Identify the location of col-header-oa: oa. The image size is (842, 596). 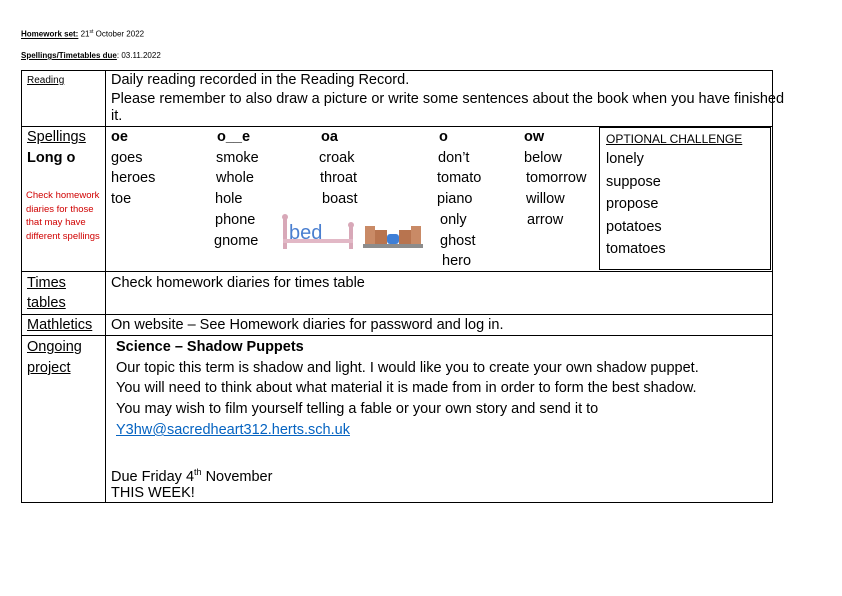
(329, 137).